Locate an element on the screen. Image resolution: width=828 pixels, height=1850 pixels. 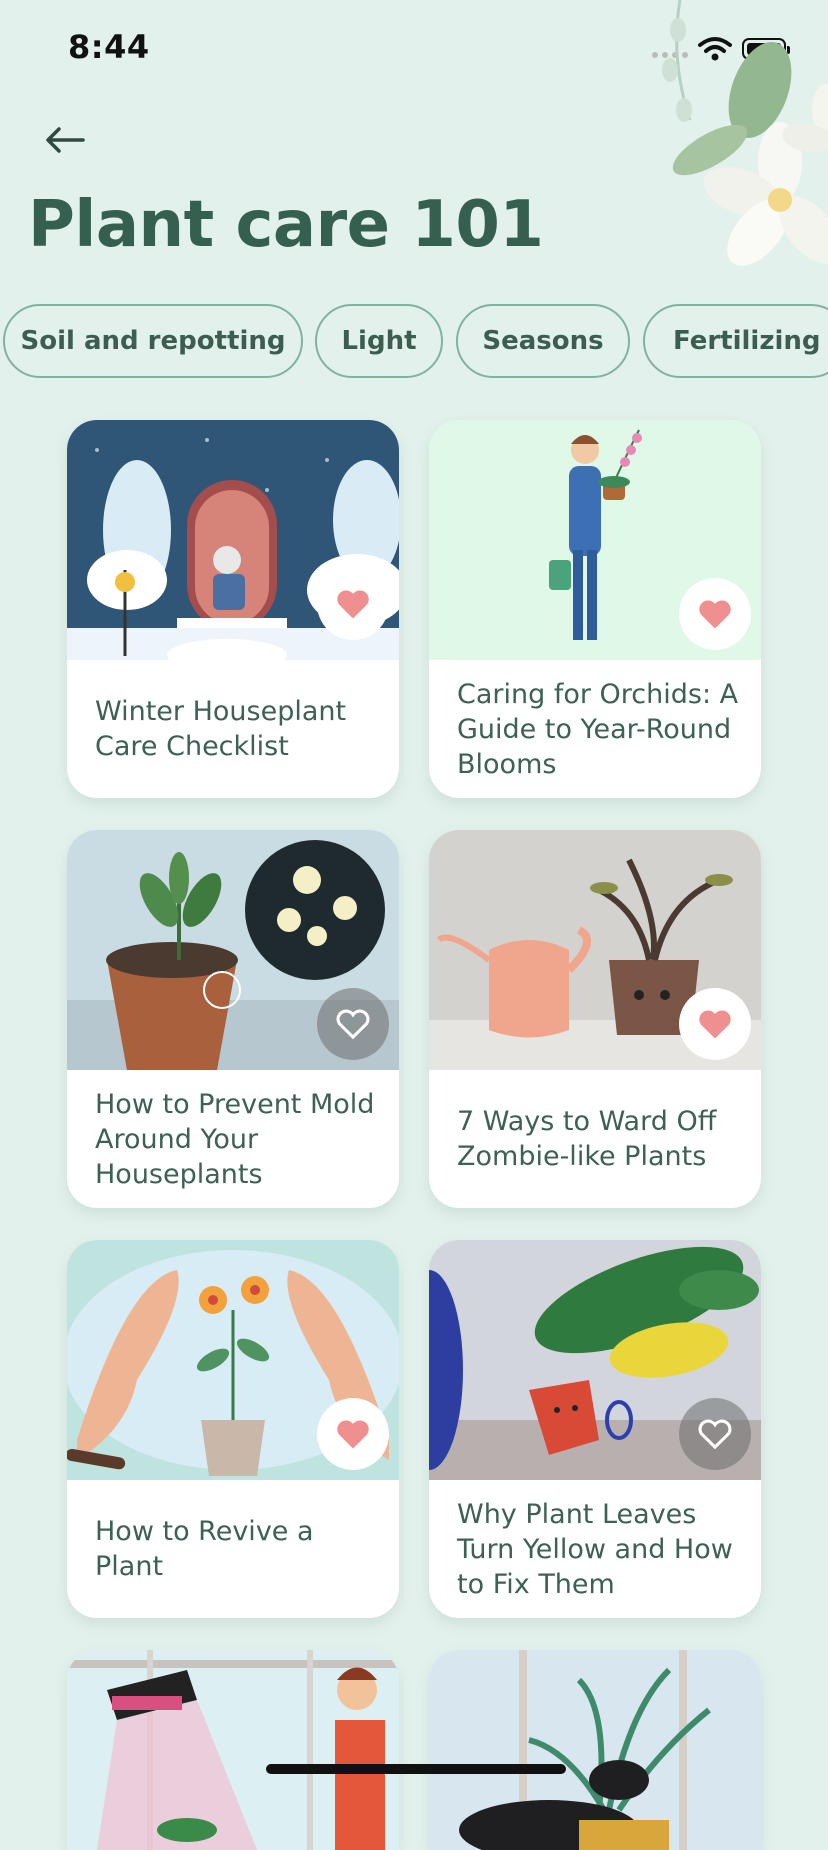
article-card: How to Revive a Plant is located at coordinates (233, 1429).